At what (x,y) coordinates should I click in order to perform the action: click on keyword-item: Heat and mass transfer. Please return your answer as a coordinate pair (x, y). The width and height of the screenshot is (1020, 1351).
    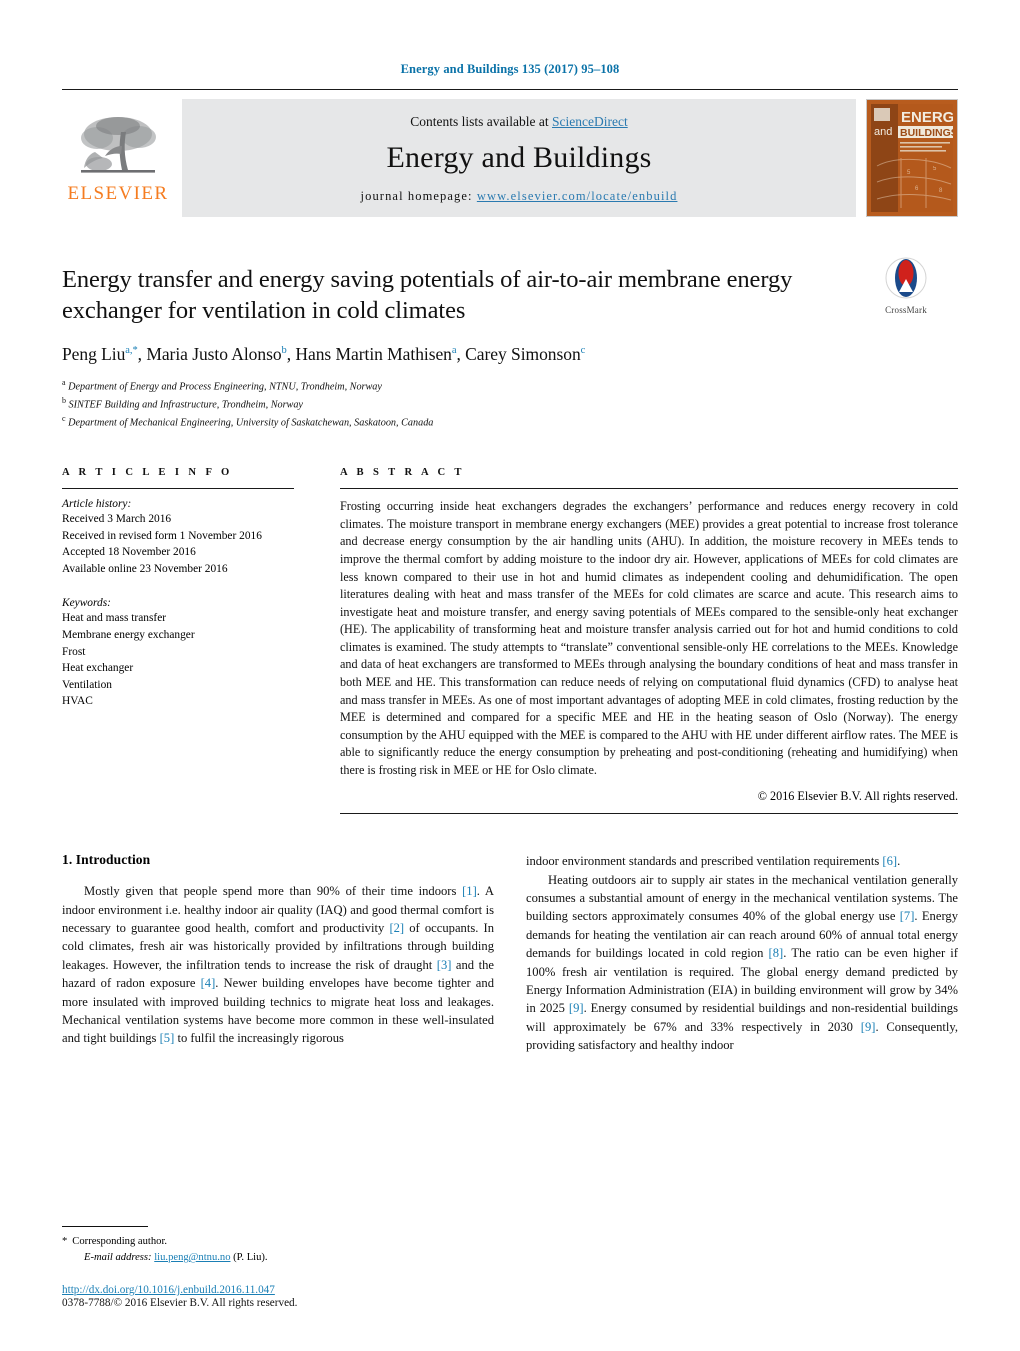
    Looking at the image, I should click on (114, 618).